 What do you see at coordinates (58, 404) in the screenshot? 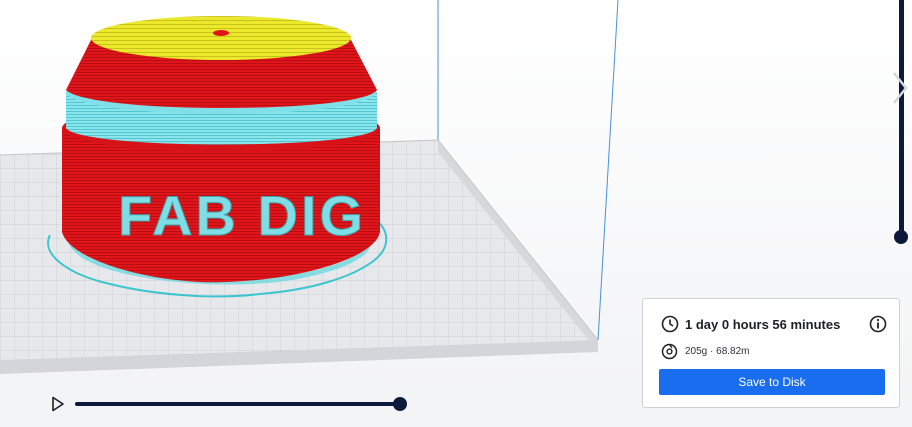
I see `play-icon` at bounding box center [58, 404].